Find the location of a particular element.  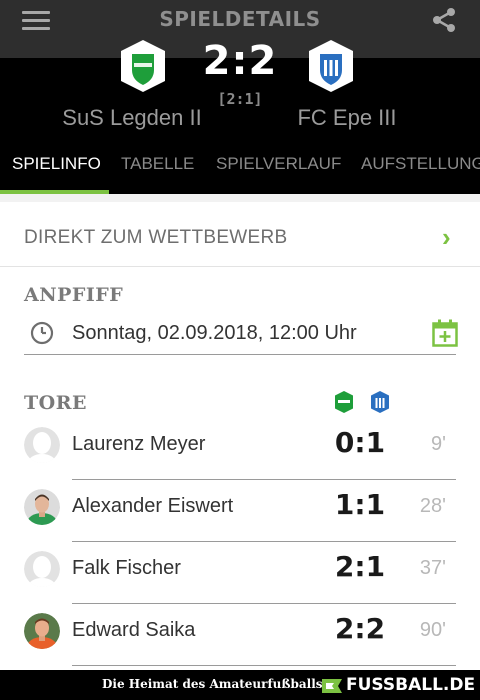

home-team-small-crest-icon is located at coordinates (344, 402).